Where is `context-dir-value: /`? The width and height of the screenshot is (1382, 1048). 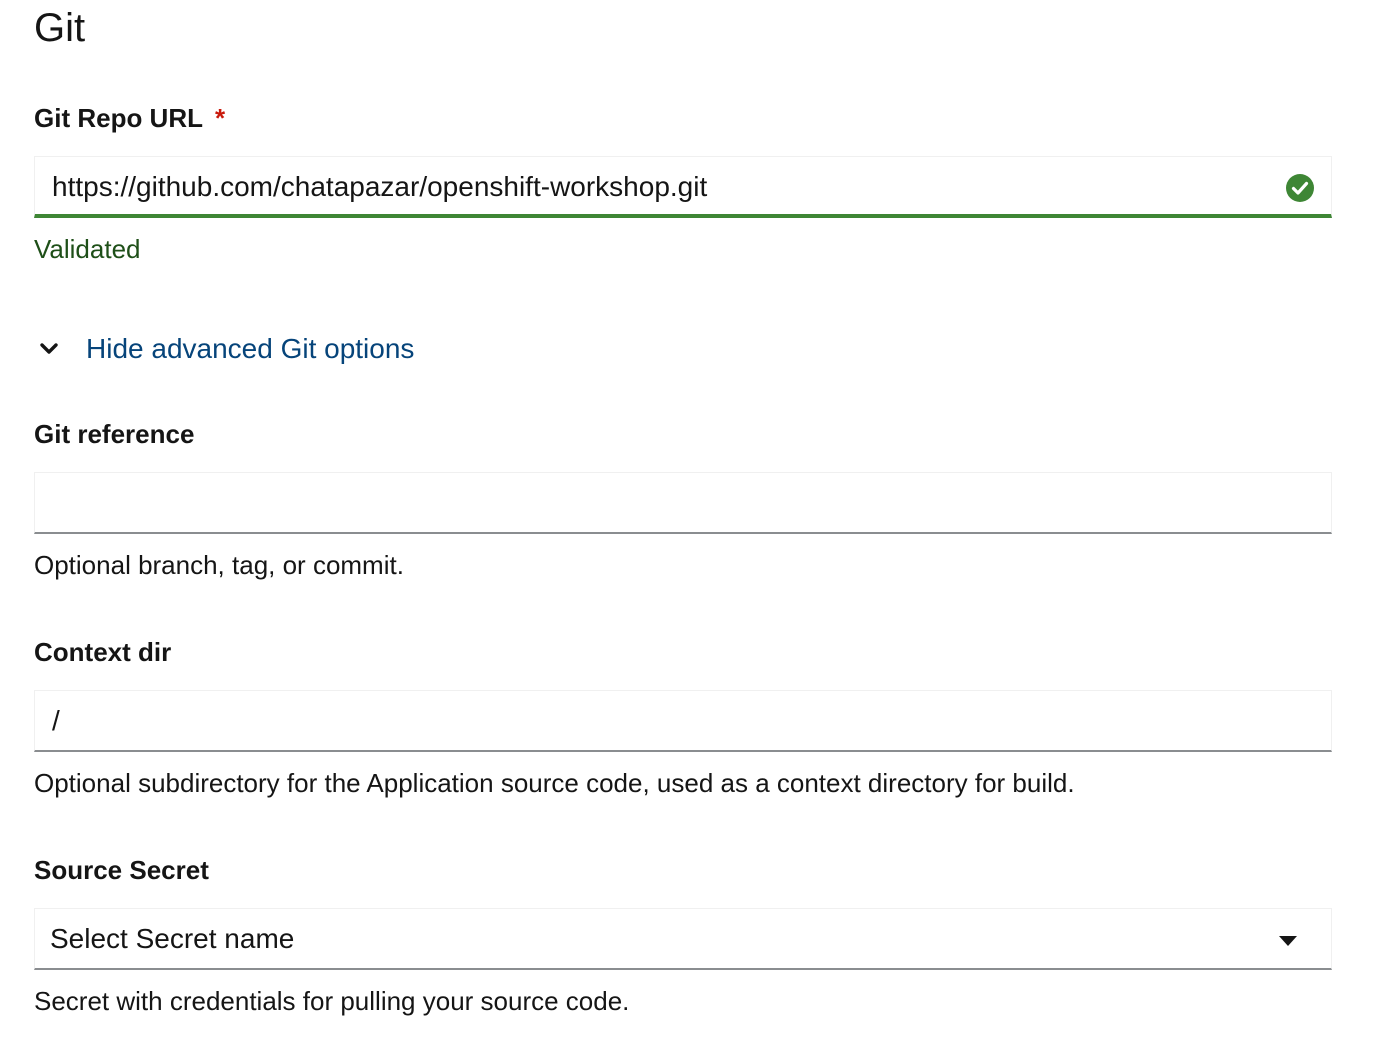 context-dir-value: / is located at coordinates (56, 721).